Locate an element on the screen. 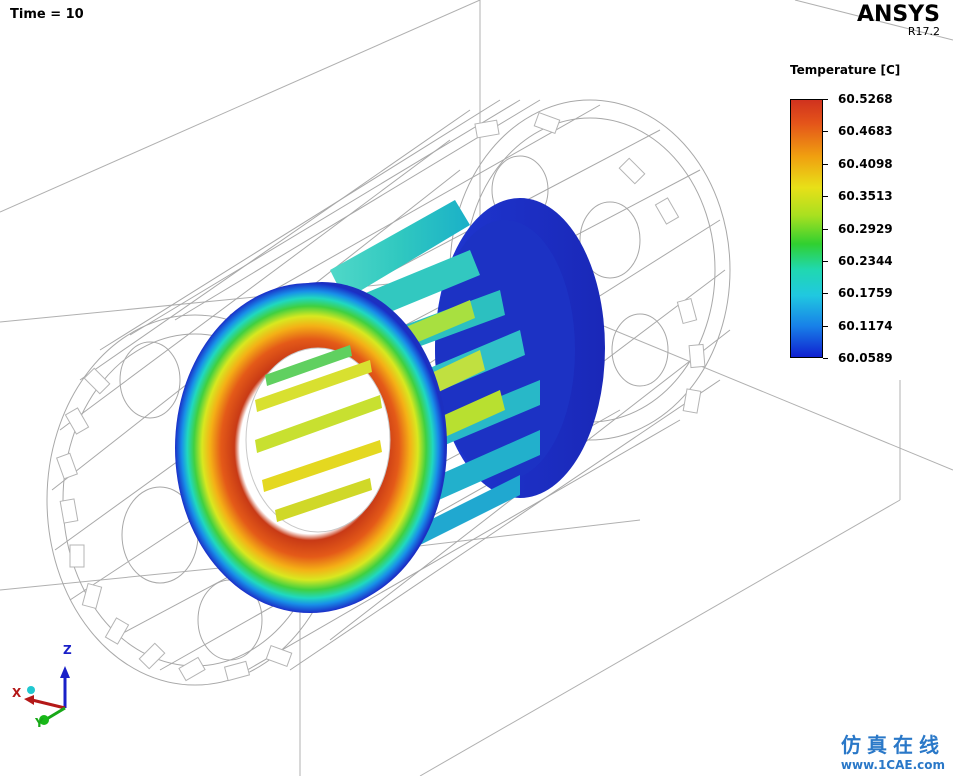 This screenshot has width=953, height=776. legend-value: 60.2929 is located at coordinates (865, 228).